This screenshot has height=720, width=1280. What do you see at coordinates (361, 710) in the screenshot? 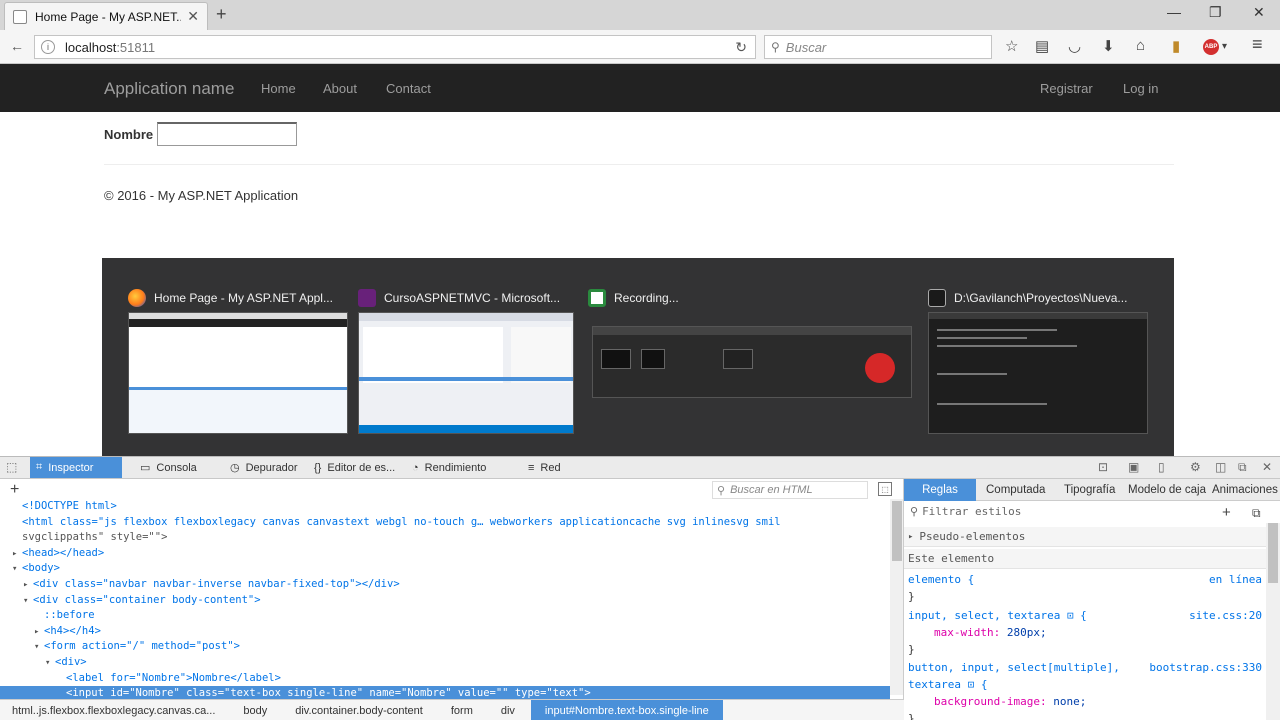
I see `breadcrumb-item: div.container.body-content` at bounding box center [361, 710].